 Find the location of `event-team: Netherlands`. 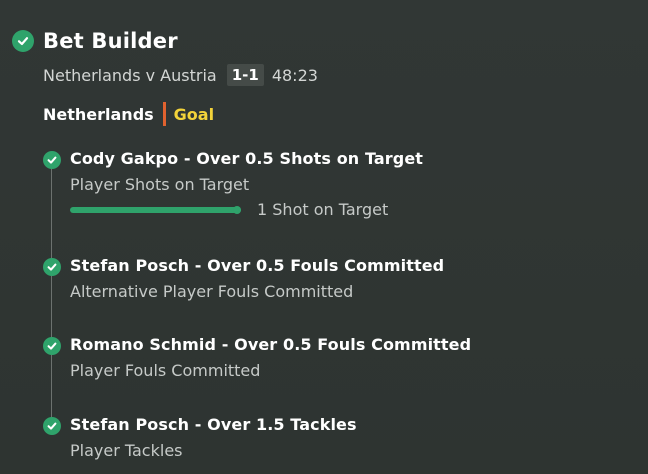

event-team: Netherlands is located at coordinates (98, 114).